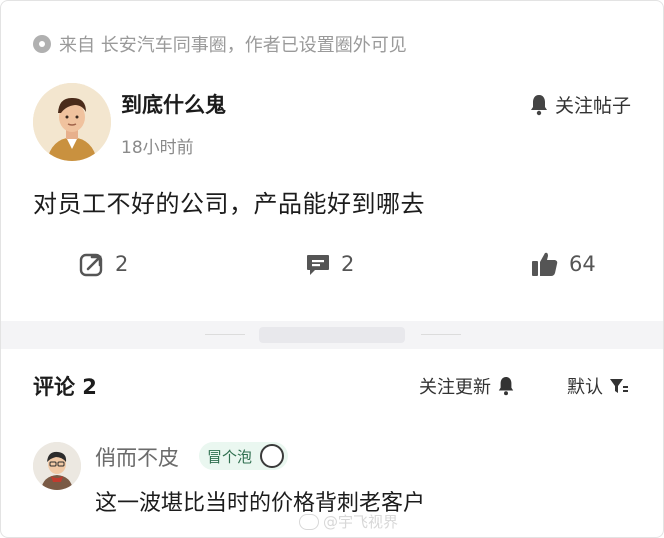  I want to click on status-badge: 冒个泡, so click(244, 456).